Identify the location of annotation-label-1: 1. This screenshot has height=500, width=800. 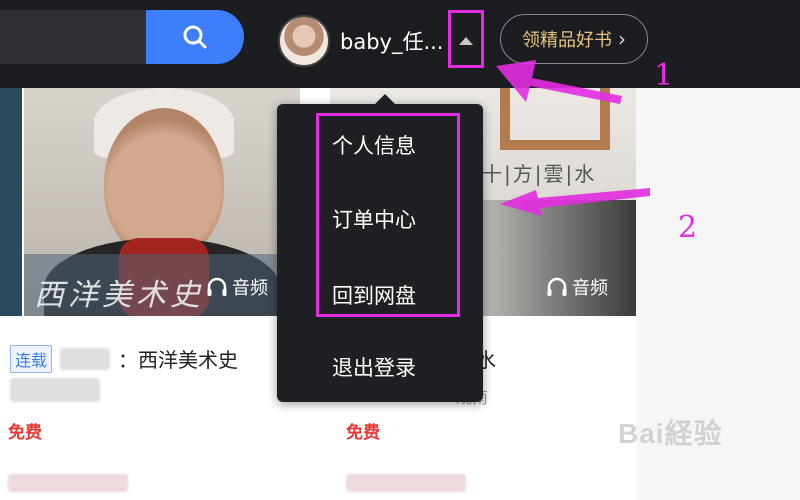
(664, 75).